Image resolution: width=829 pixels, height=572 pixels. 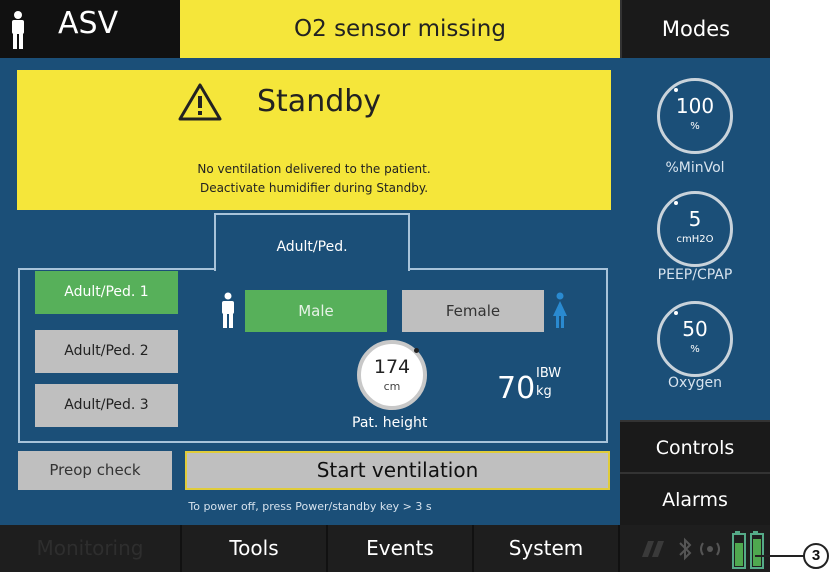 I want to click on female-person-icon, so click(x=560, y=310).